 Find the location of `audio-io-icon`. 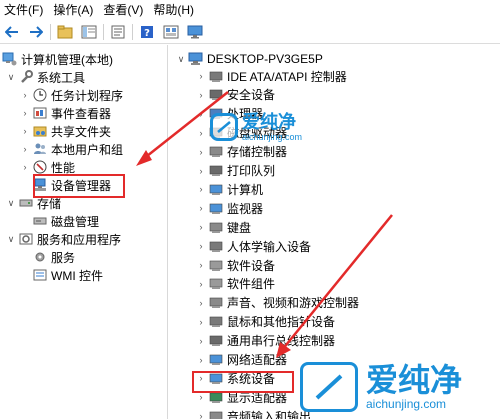

audio-io-icon is located at coordinates (215, 414).